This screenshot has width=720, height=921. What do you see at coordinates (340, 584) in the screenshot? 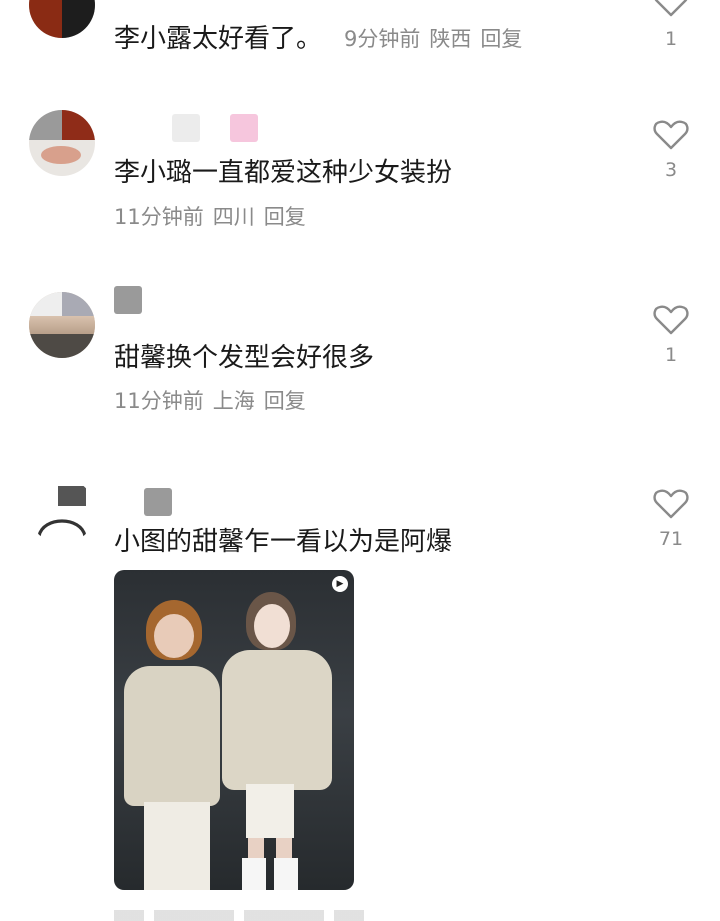
I see `play-icon: ▶` at bounding box center [340, 584].